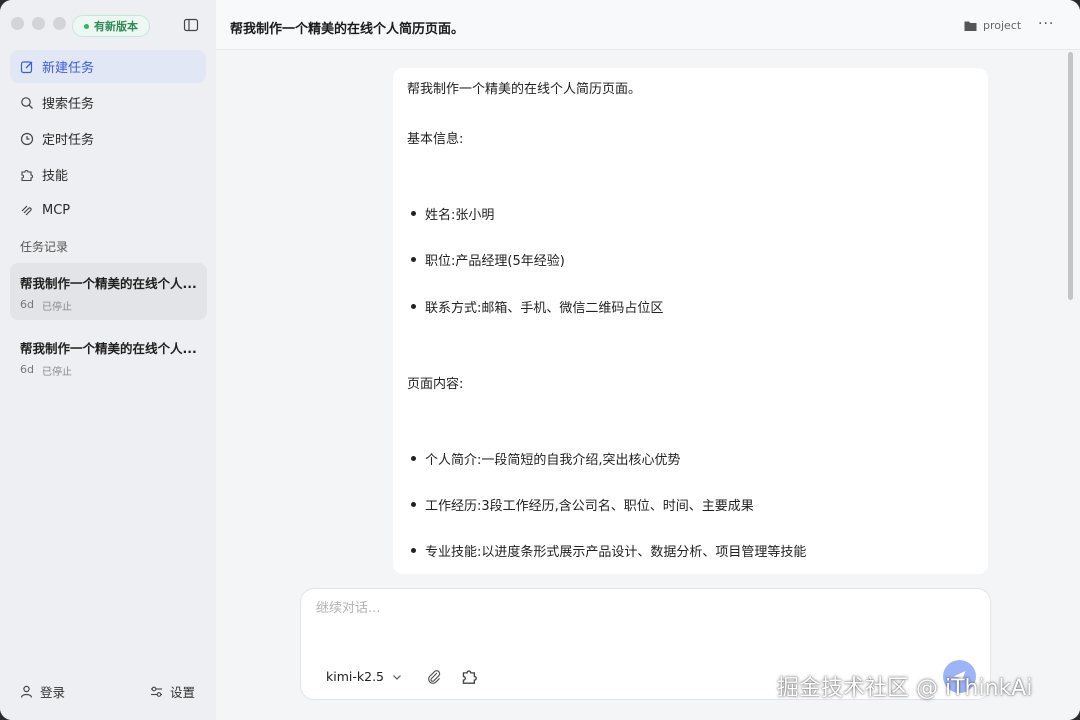 The height and width of the screenshot is (720, 1080). I want to click on topbar: 帮我制作一个精美的在线个人简历页面。 project ···, so click(648, 25).